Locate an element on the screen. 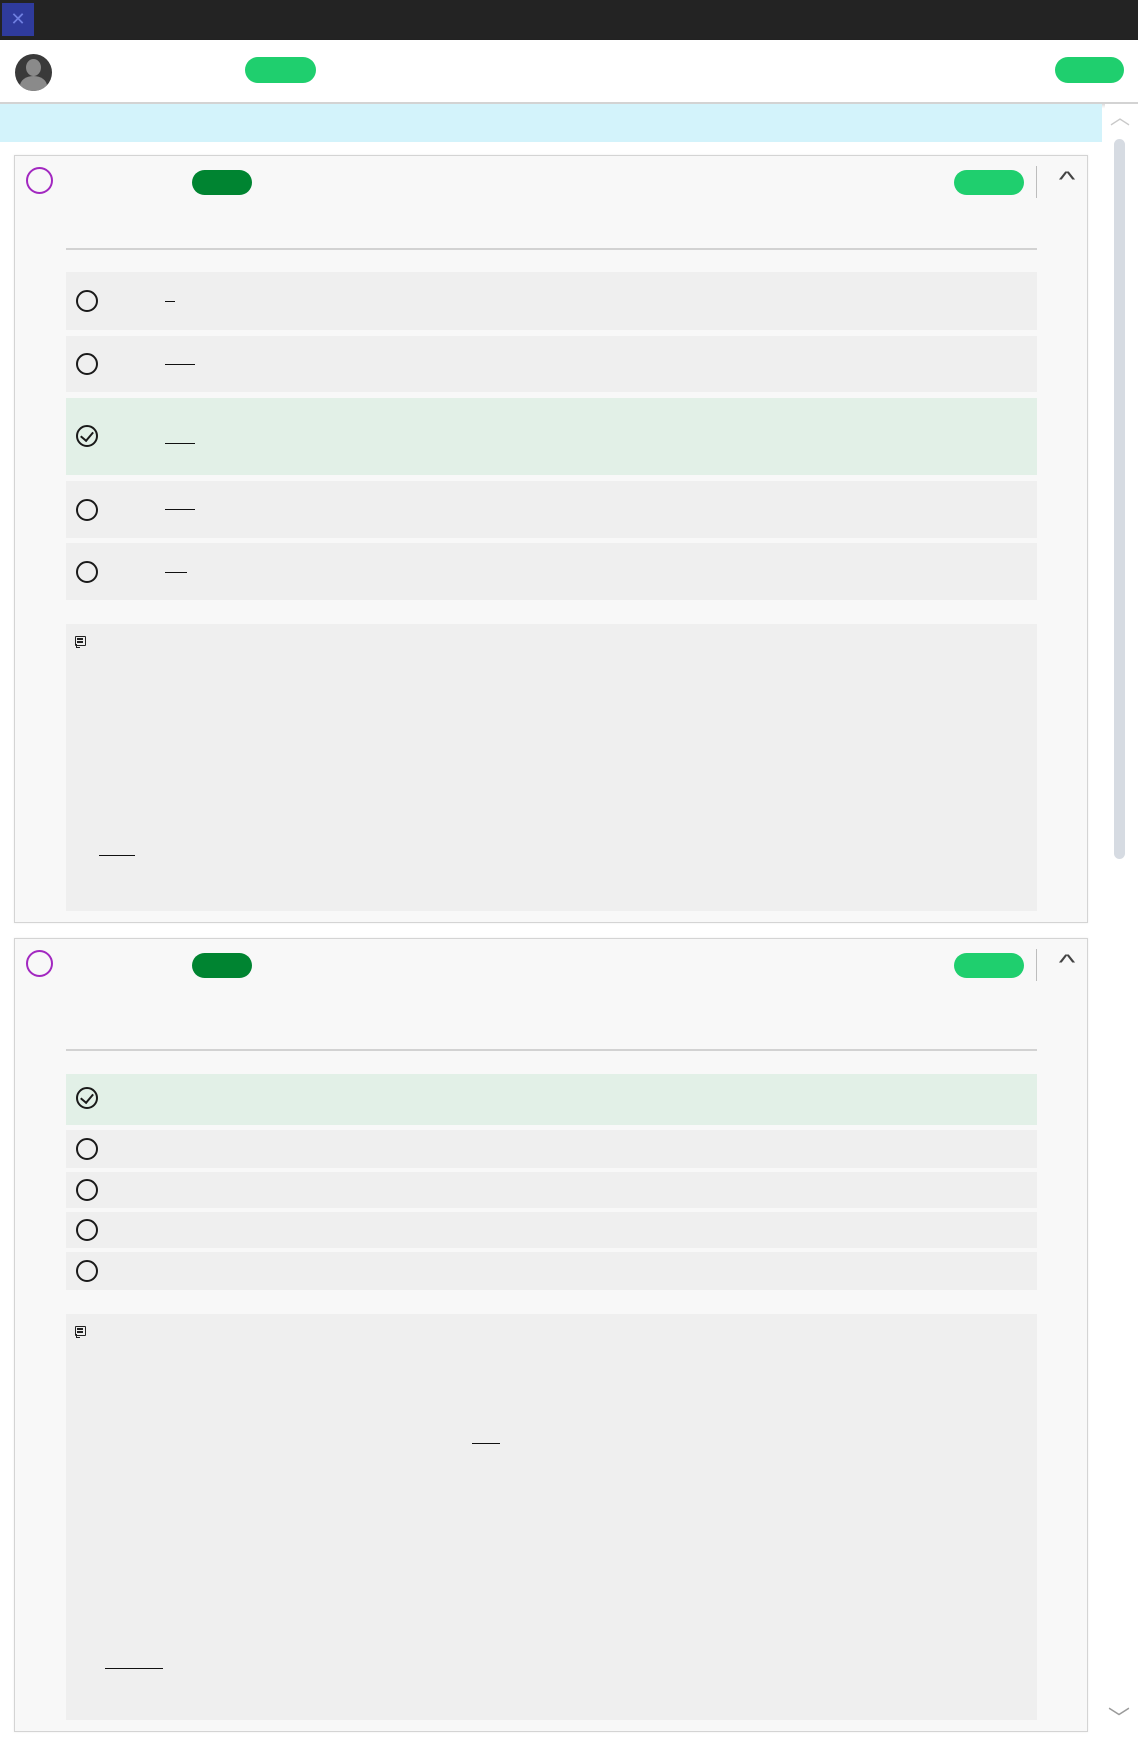  user-avatar-icon is located at coordinates (33, 72).